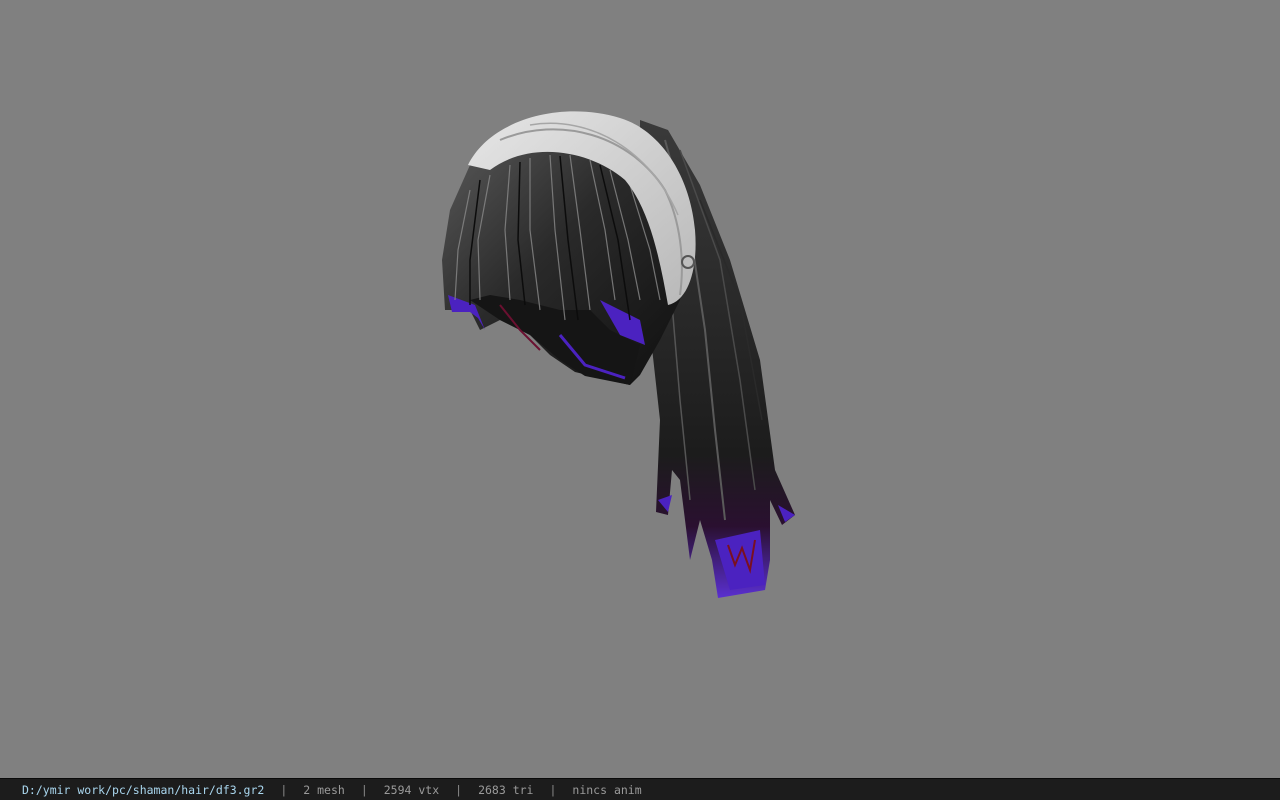  I want to click on vertex-count-label: 2594 vtx, so click(411, 789).